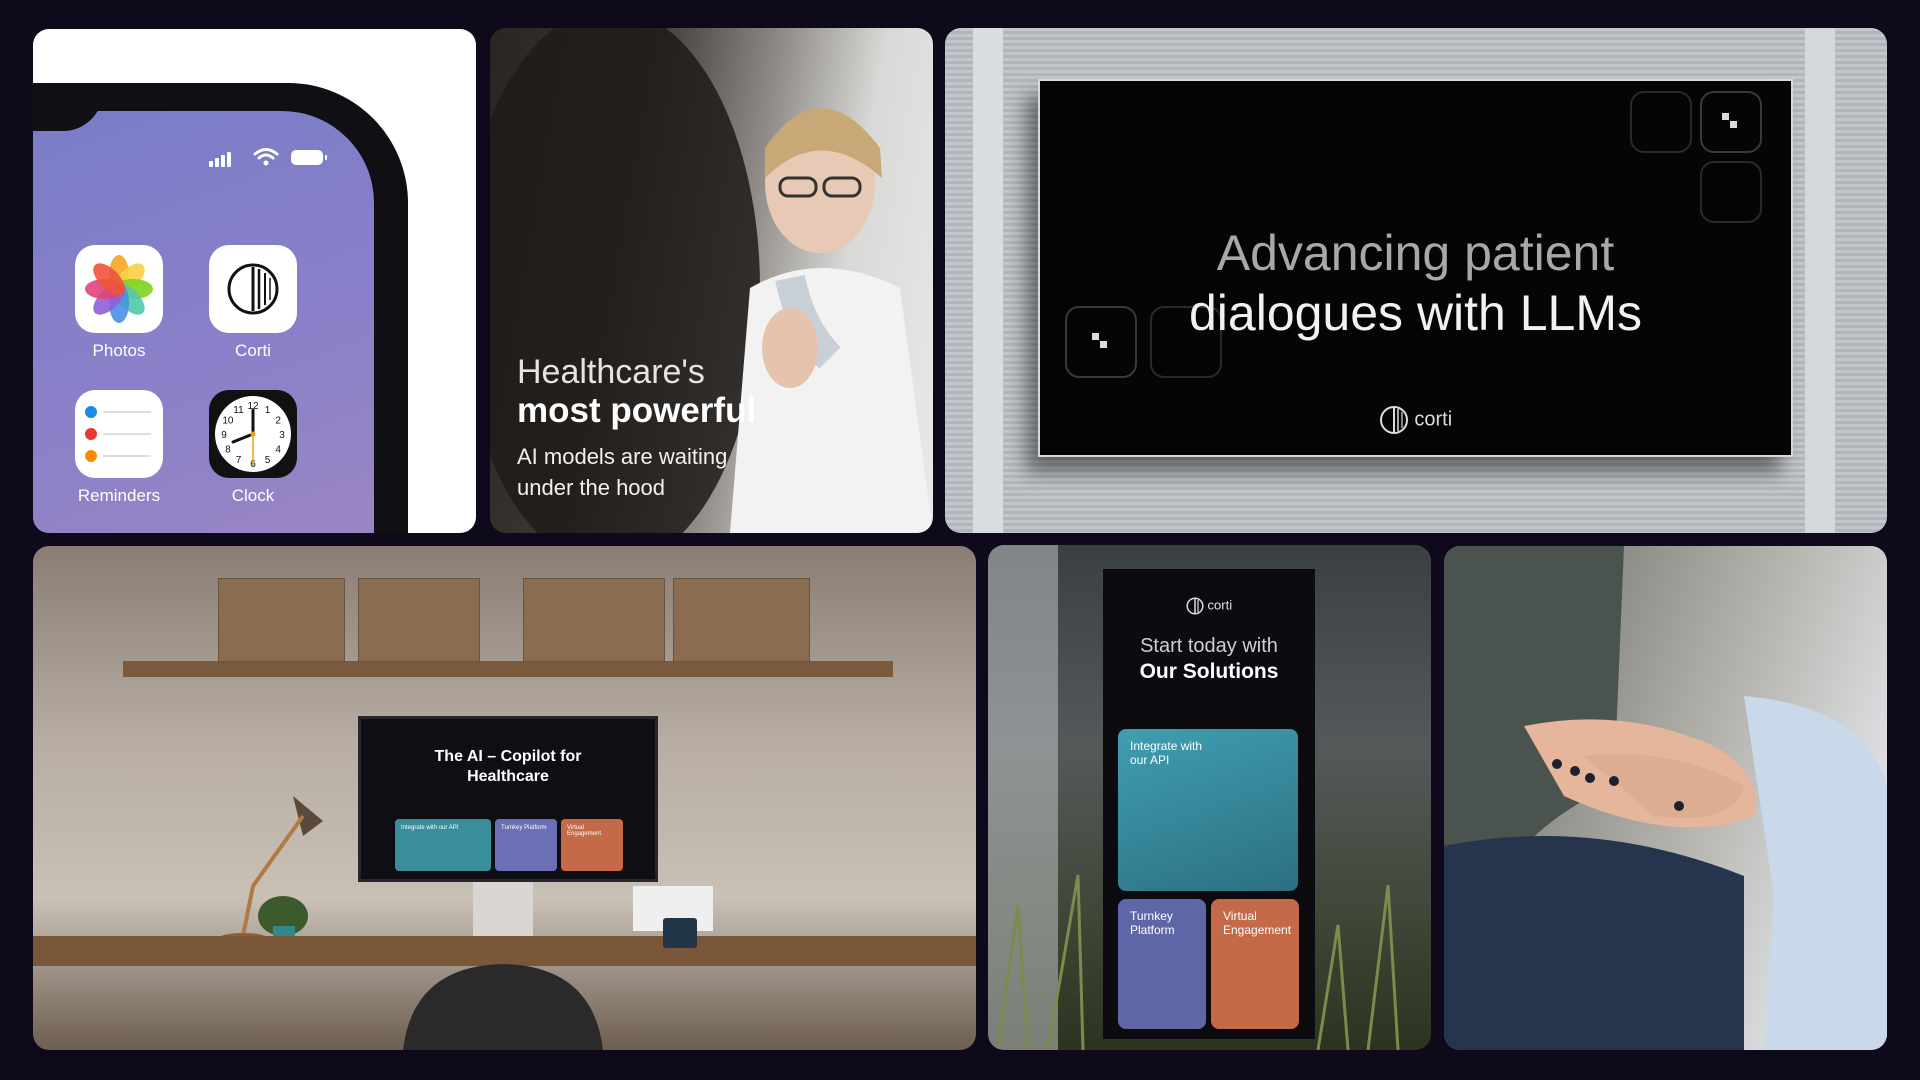 This screenshot has width=1920, height=1080. Describe the element at coordinates (1415, 313) in the screenshot. I see `headline-line-2: dialogues with LLMs` at that location.